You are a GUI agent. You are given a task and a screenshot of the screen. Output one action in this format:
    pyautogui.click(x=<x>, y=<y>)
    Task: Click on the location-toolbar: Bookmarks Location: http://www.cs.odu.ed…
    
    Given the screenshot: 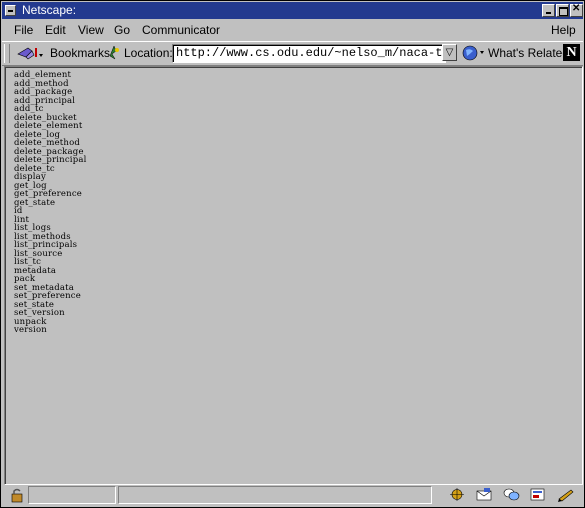 What is the action you would take?
    pyautogui.click(x=292, y=53)
    